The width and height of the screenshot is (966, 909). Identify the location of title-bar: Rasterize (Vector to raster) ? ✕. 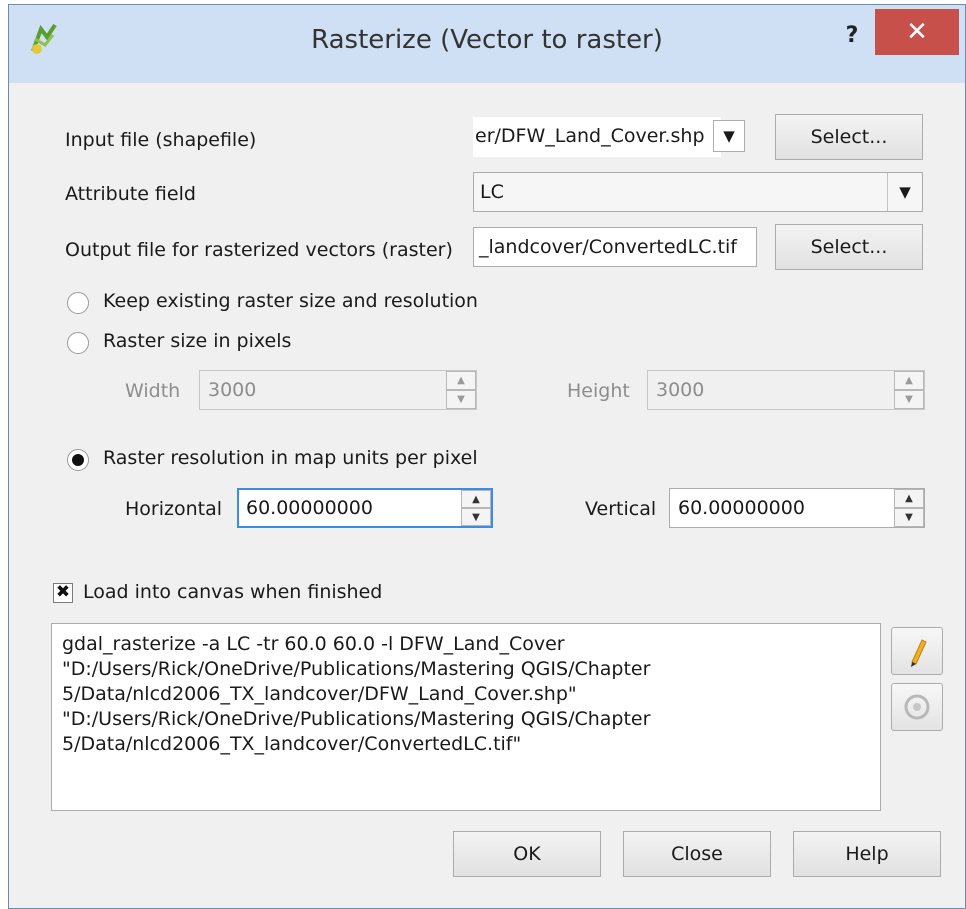
(487, 44).